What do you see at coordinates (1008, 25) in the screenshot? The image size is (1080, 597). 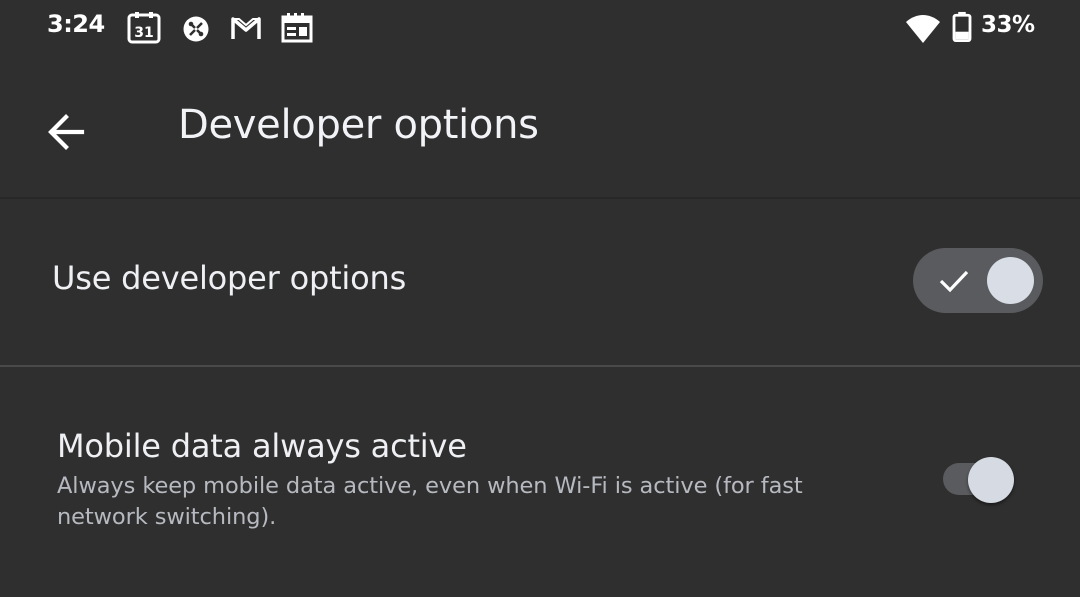 I see `battery-percent: 33%` at bounding box center [1008, 25].